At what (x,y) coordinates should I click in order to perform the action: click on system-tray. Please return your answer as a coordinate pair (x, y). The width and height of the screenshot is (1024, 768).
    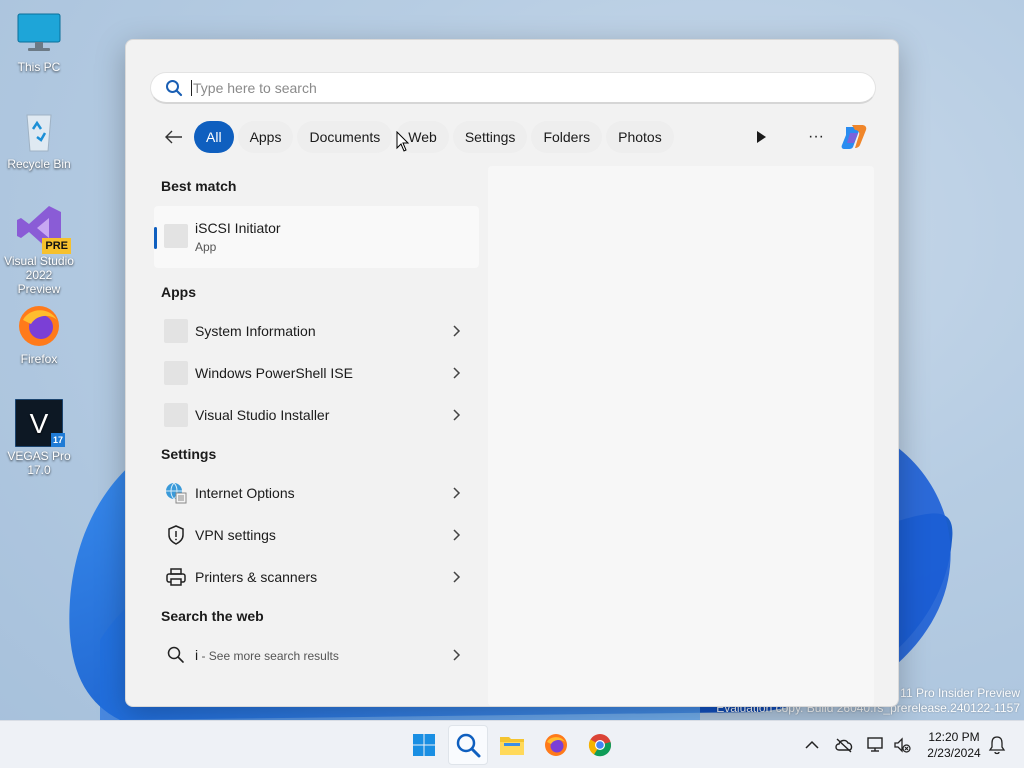
    Looking at the image, I should click on (857, 744).